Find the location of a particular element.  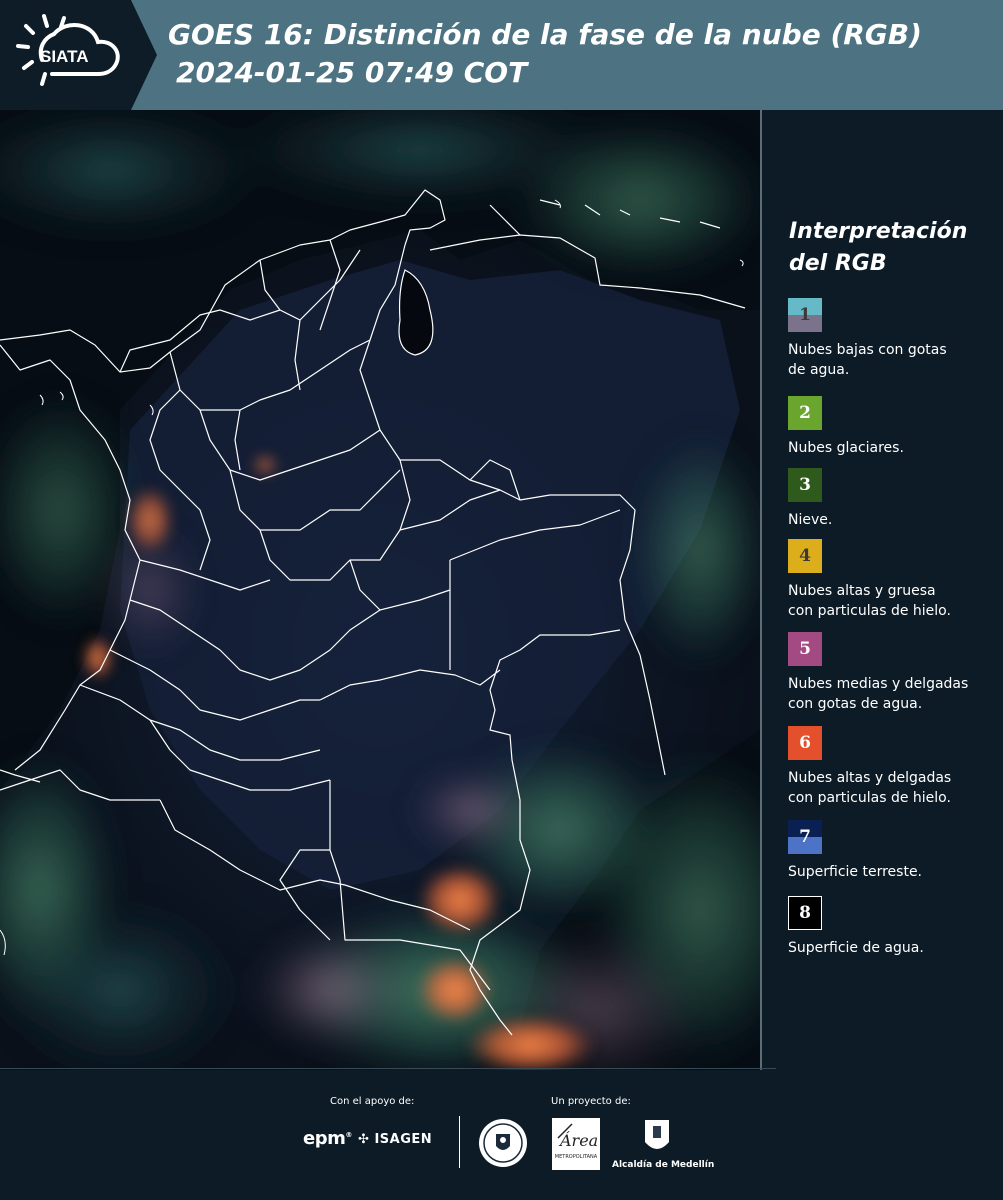

header-chevron is located at coordinates (142, 55).